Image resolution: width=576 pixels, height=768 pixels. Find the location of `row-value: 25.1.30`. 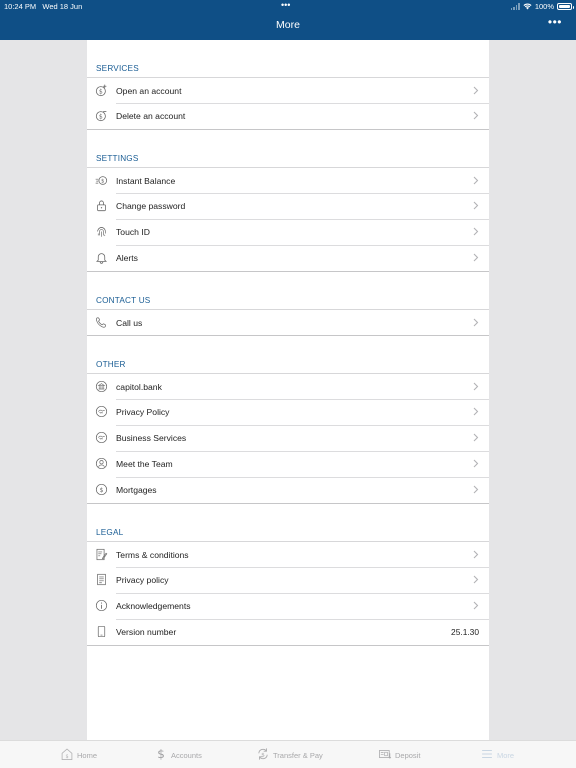

row-value: 25.1.30 is located at coordinates (465, 632).